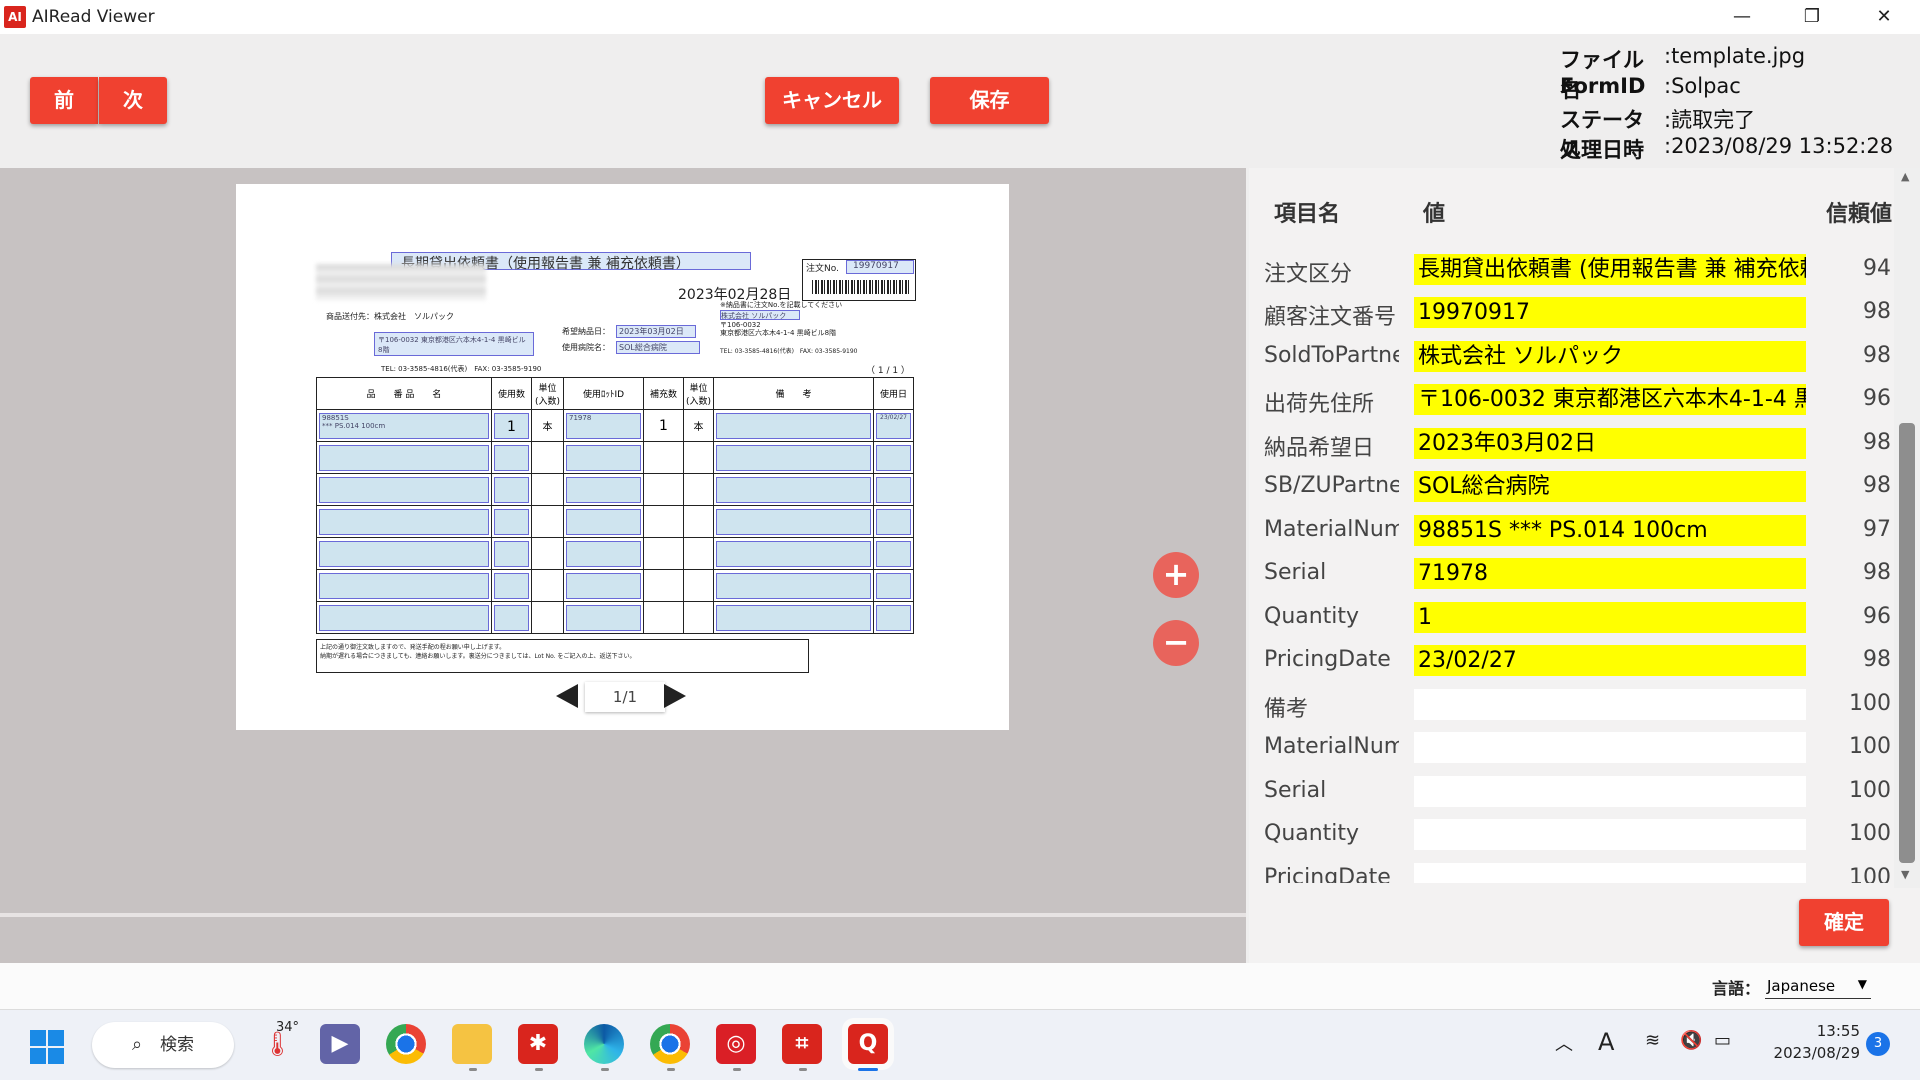  What do you see at coordinates (1564, 1043) in the screenshot?
I see `chevron-up-icon: ︿` at bounding box center [1564, 1043].